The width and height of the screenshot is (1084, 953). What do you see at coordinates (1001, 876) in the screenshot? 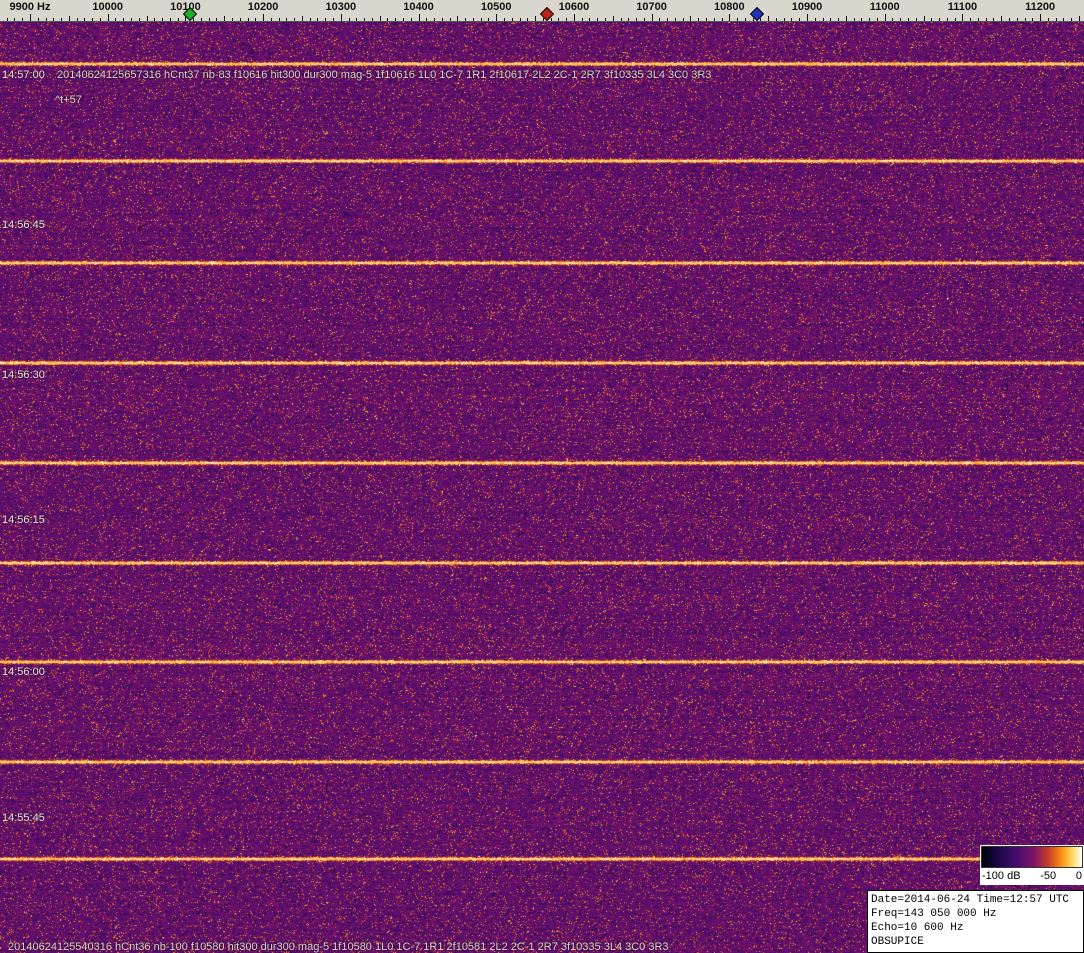
I see `colorbar-label: -100 dB` at bounding box center [1001, 876].